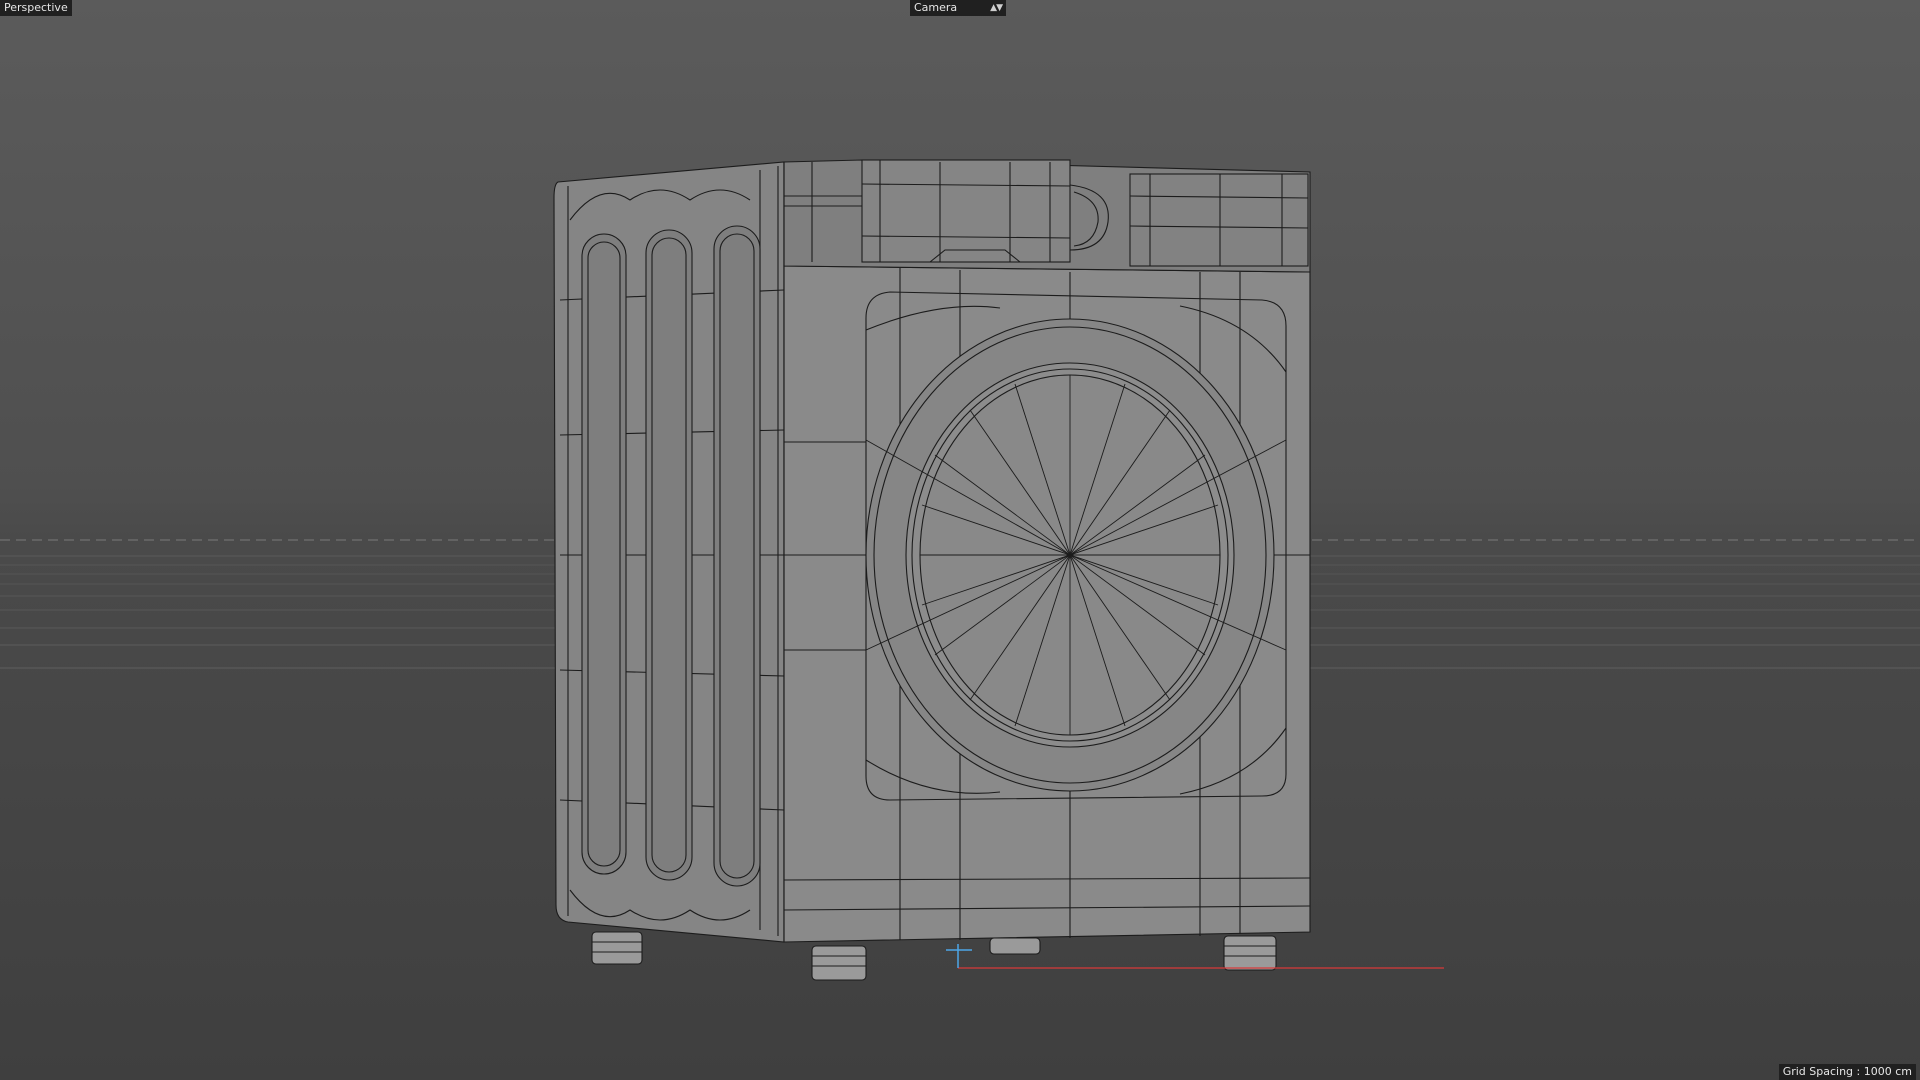 The width and height of the screenshot is (1920, 1080). What do you see at coordinates (672, 552) in the screenshot?
I see `side-ribs` at bounding box center [672, 552].